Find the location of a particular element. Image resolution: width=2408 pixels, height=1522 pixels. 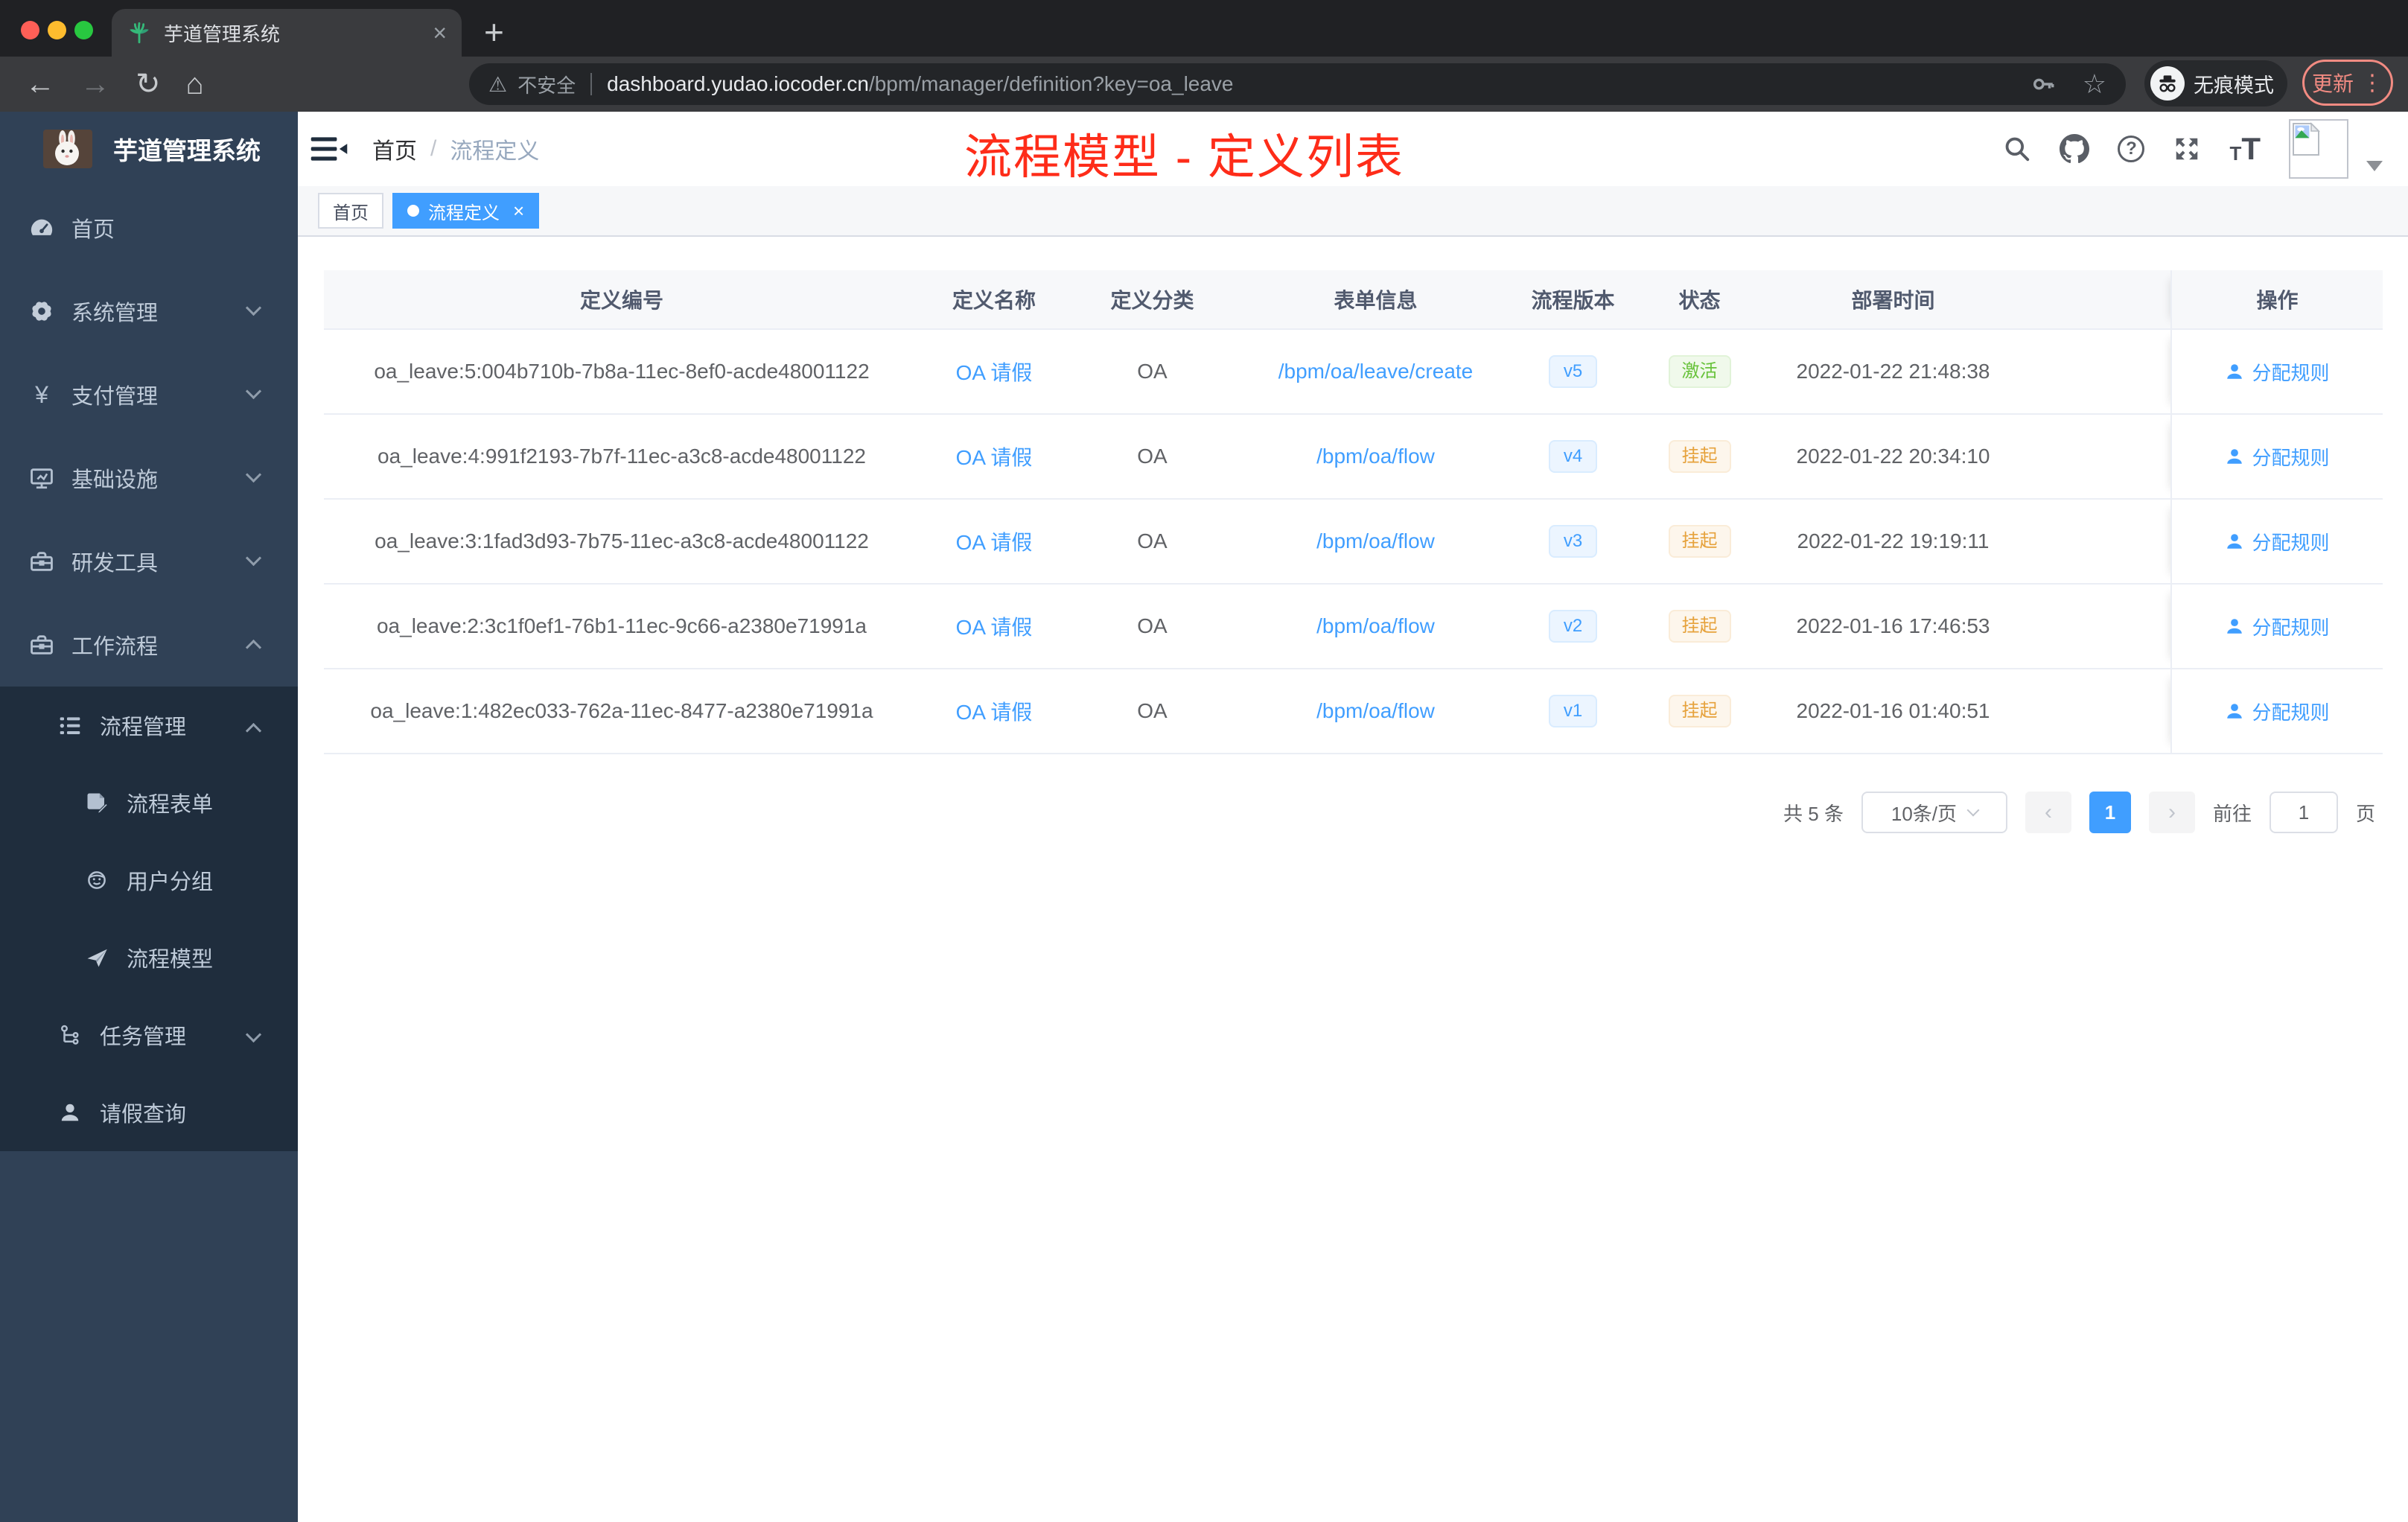

tab-close-icon: × is located at coordinates (440, 33).